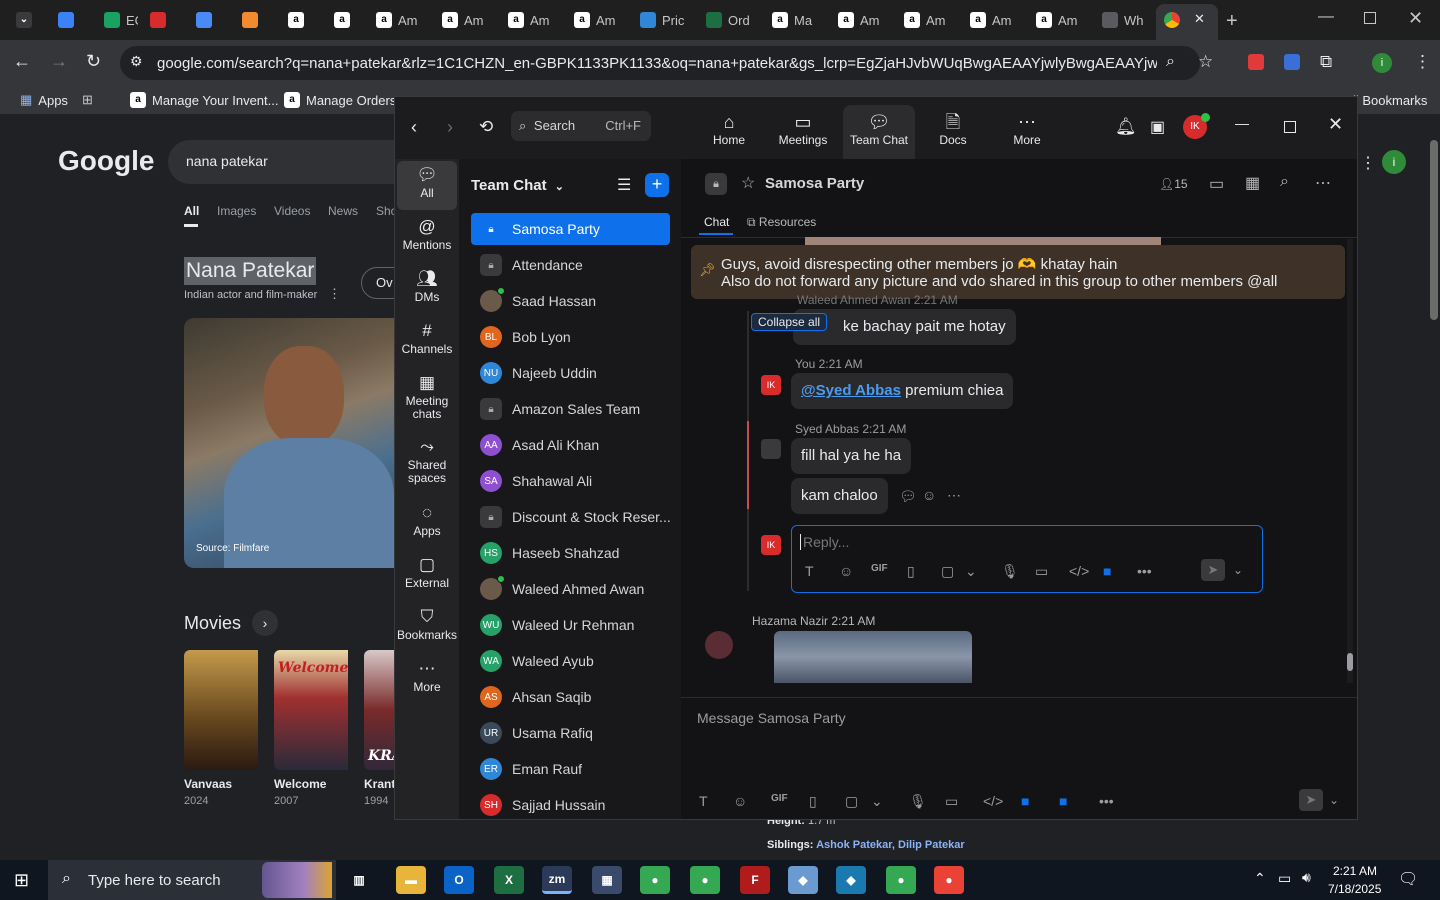 The height and width of the screenshot is (900, 1440). I want to click on channel-item: SA Shahawal Ali, so click(570, 481).